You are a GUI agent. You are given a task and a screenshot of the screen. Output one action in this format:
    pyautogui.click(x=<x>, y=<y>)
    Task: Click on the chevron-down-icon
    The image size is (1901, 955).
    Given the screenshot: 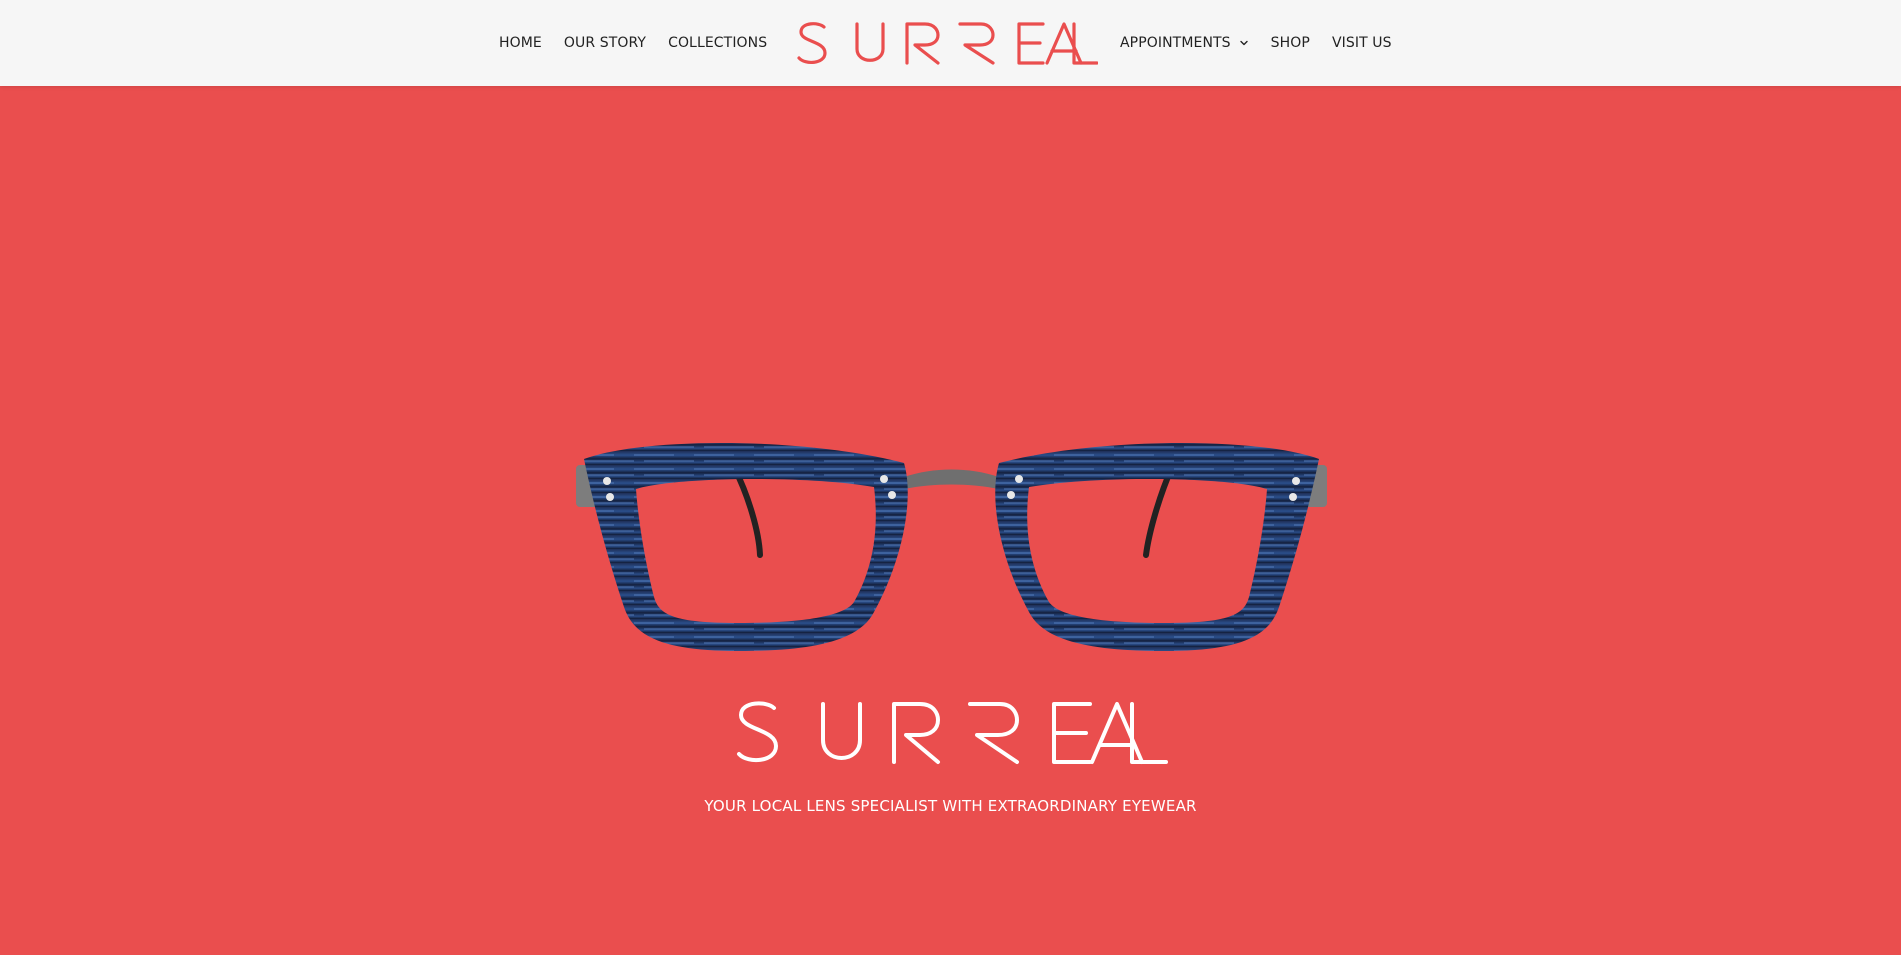 What is the action you would take?
    pyautogui.click(x=1243, y=43)
    